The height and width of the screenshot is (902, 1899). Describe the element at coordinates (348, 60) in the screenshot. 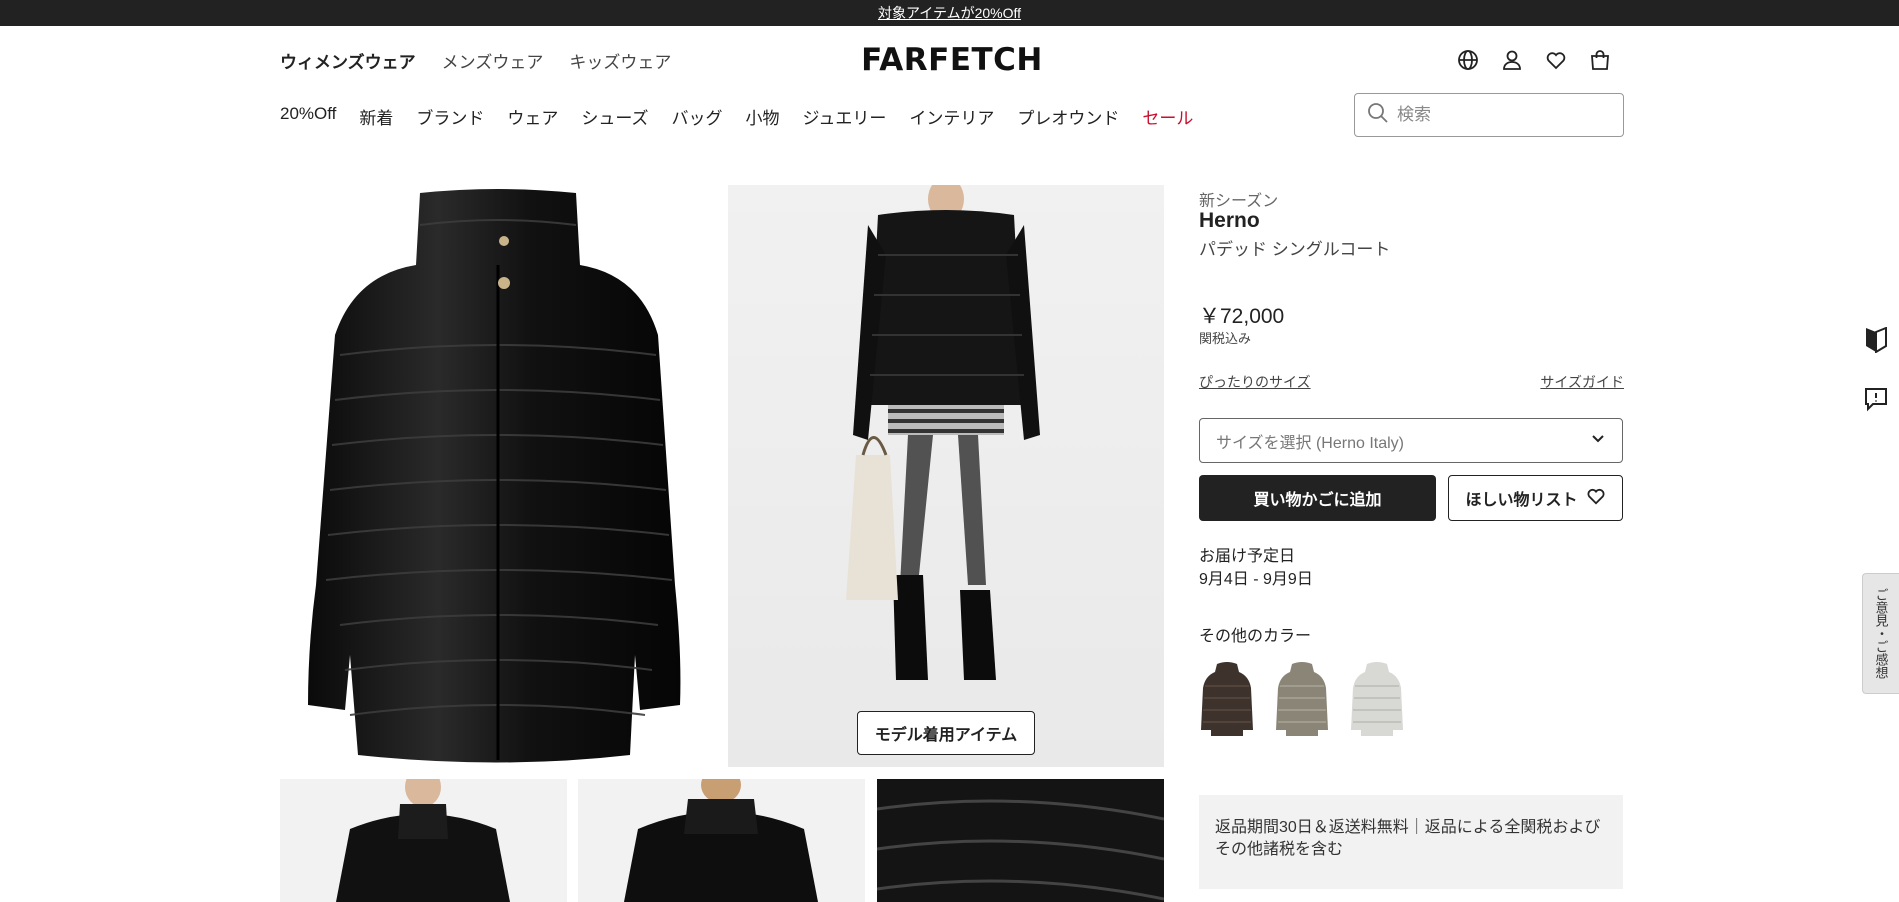

I see `nav-womenswear: ウィメンズウェア` at that location.